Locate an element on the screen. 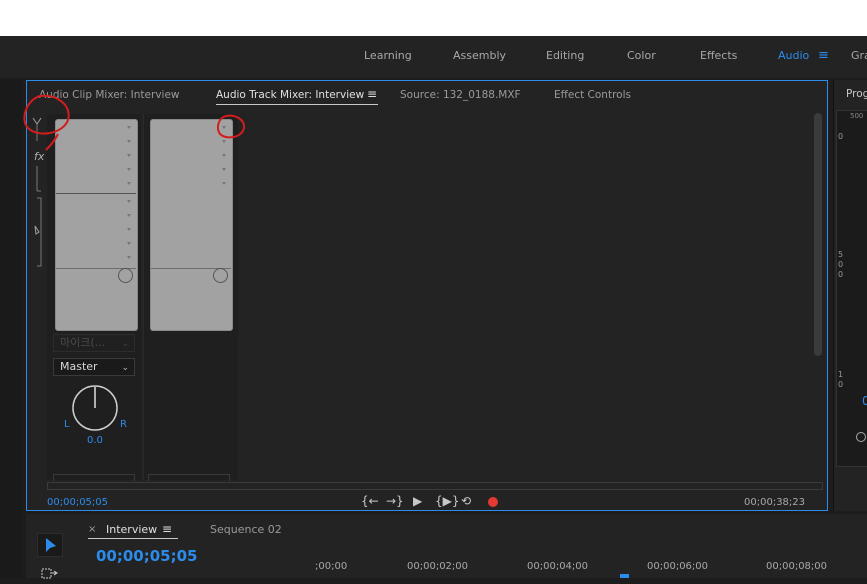  selection-arrow-icon is located at coordinates (51, 545).